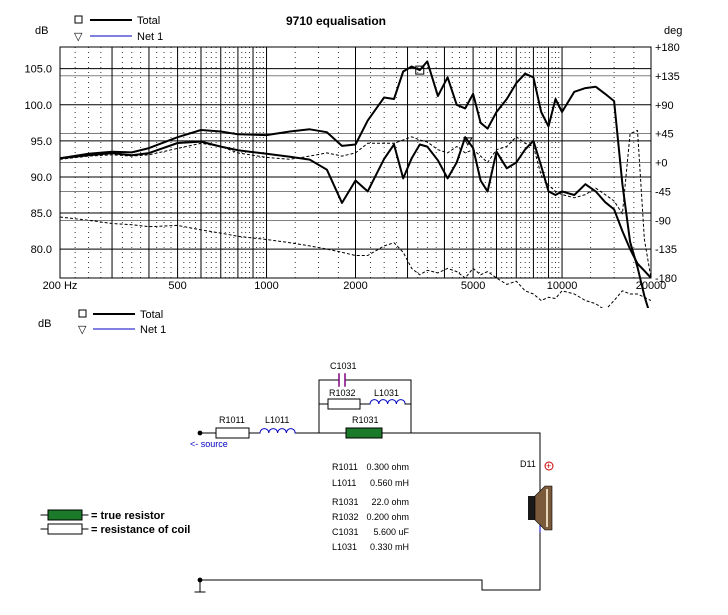 The image size is (728, 615). What do you see at coordinates (387, 402) in the screenshot?
I see `l1031-inductor` at bounding box center [387, 402].